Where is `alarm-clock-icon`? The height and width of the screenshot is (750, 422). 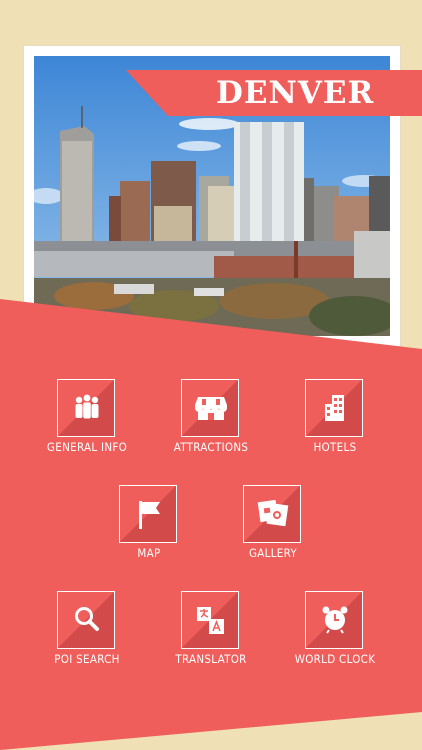
alarm-clock-icon is located at coordinates (335, 620).